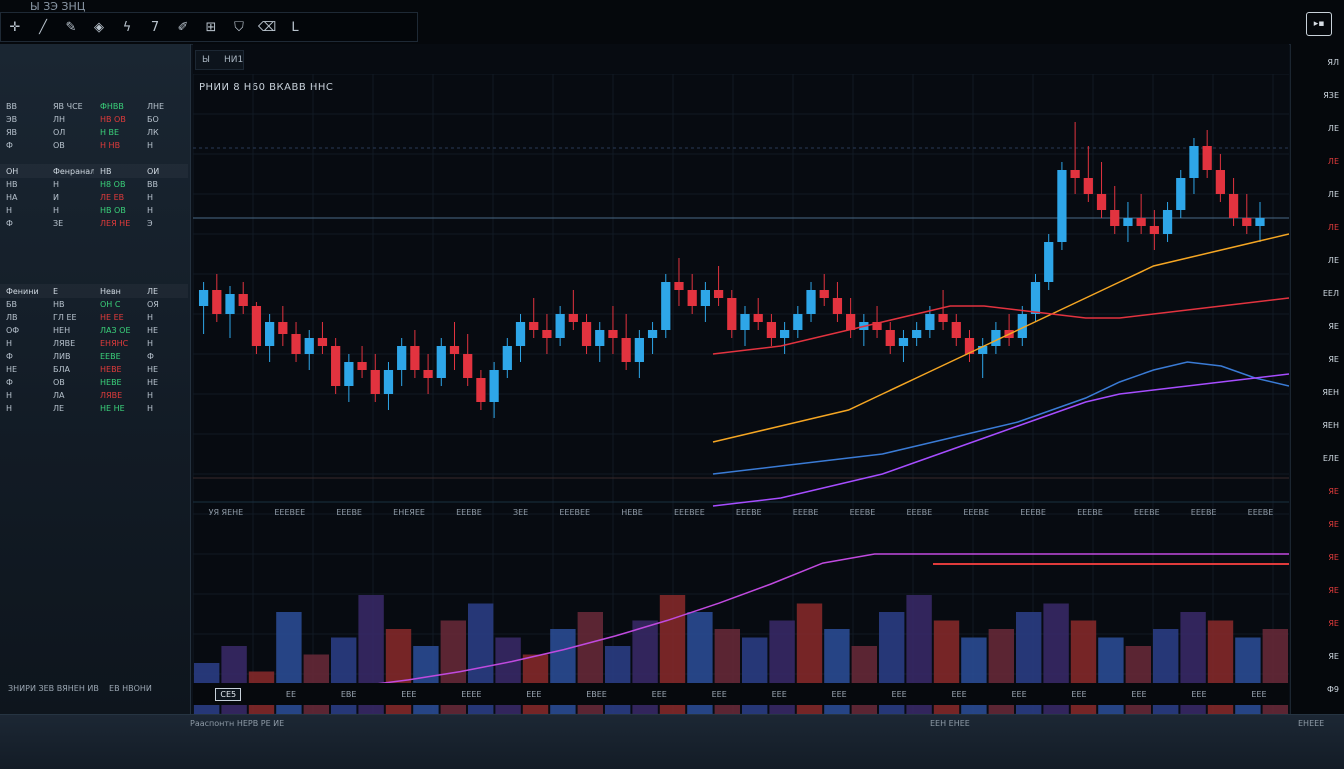  What do you see at coordinates (127, 27) in the screenshot?
I see `fib-icon: ϟ` at bounding box center [127, 27].